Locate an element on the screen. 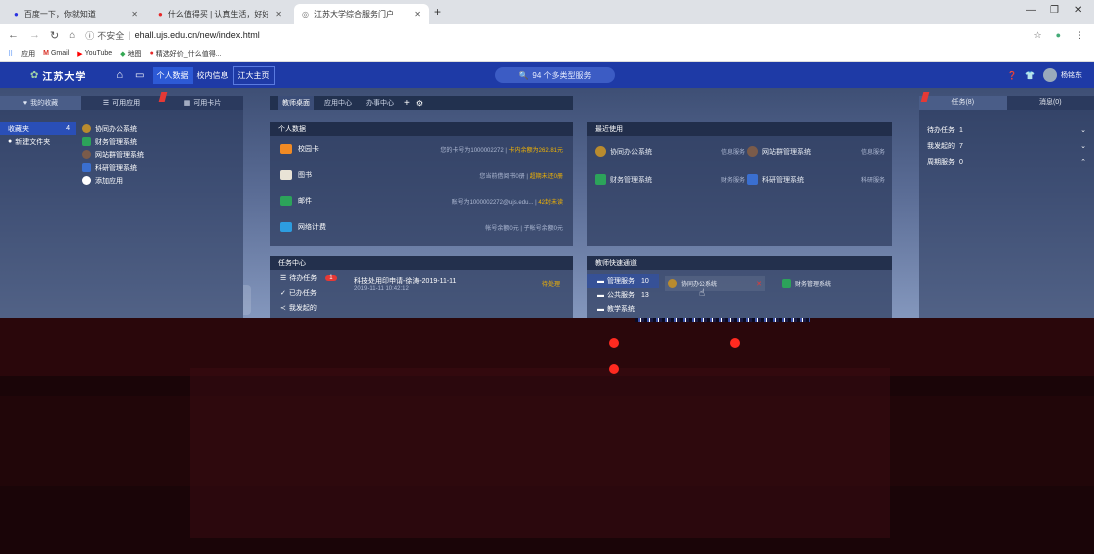 The height and width of the screenshot is (554, 1094). recent-item: 网站群管理系统 信息服务 is located at coordinates (816, 151).